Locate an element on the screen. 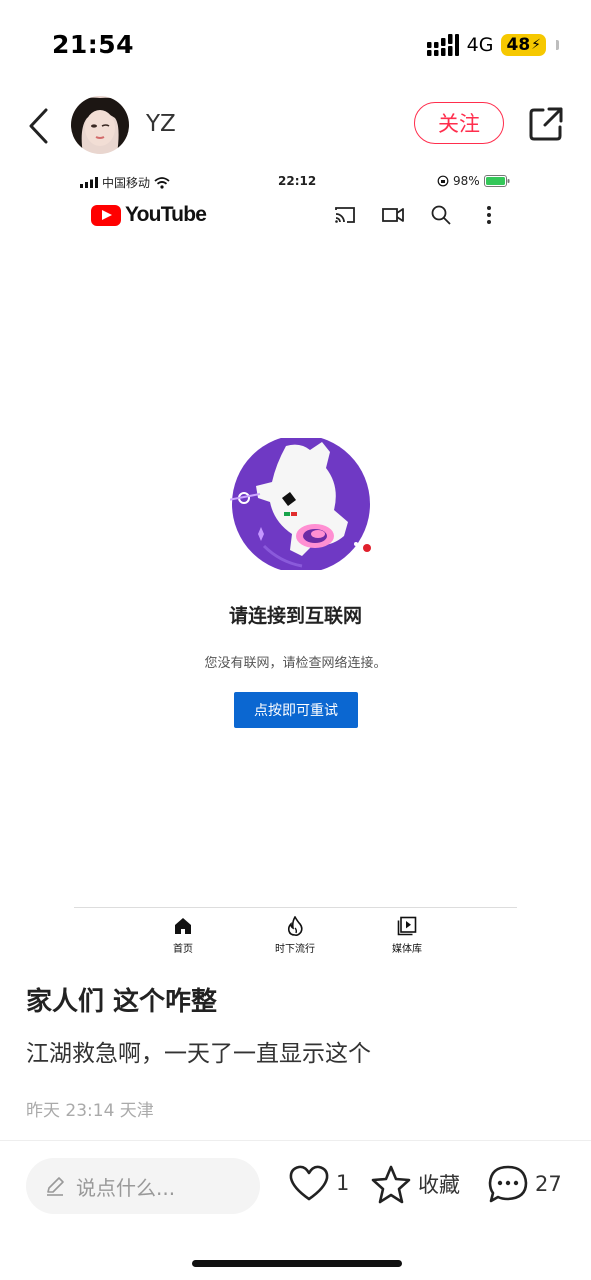 The width and height of the screenshot is (591, 1280). youtube-tabbar-divider is located at coordinates (295, 907).